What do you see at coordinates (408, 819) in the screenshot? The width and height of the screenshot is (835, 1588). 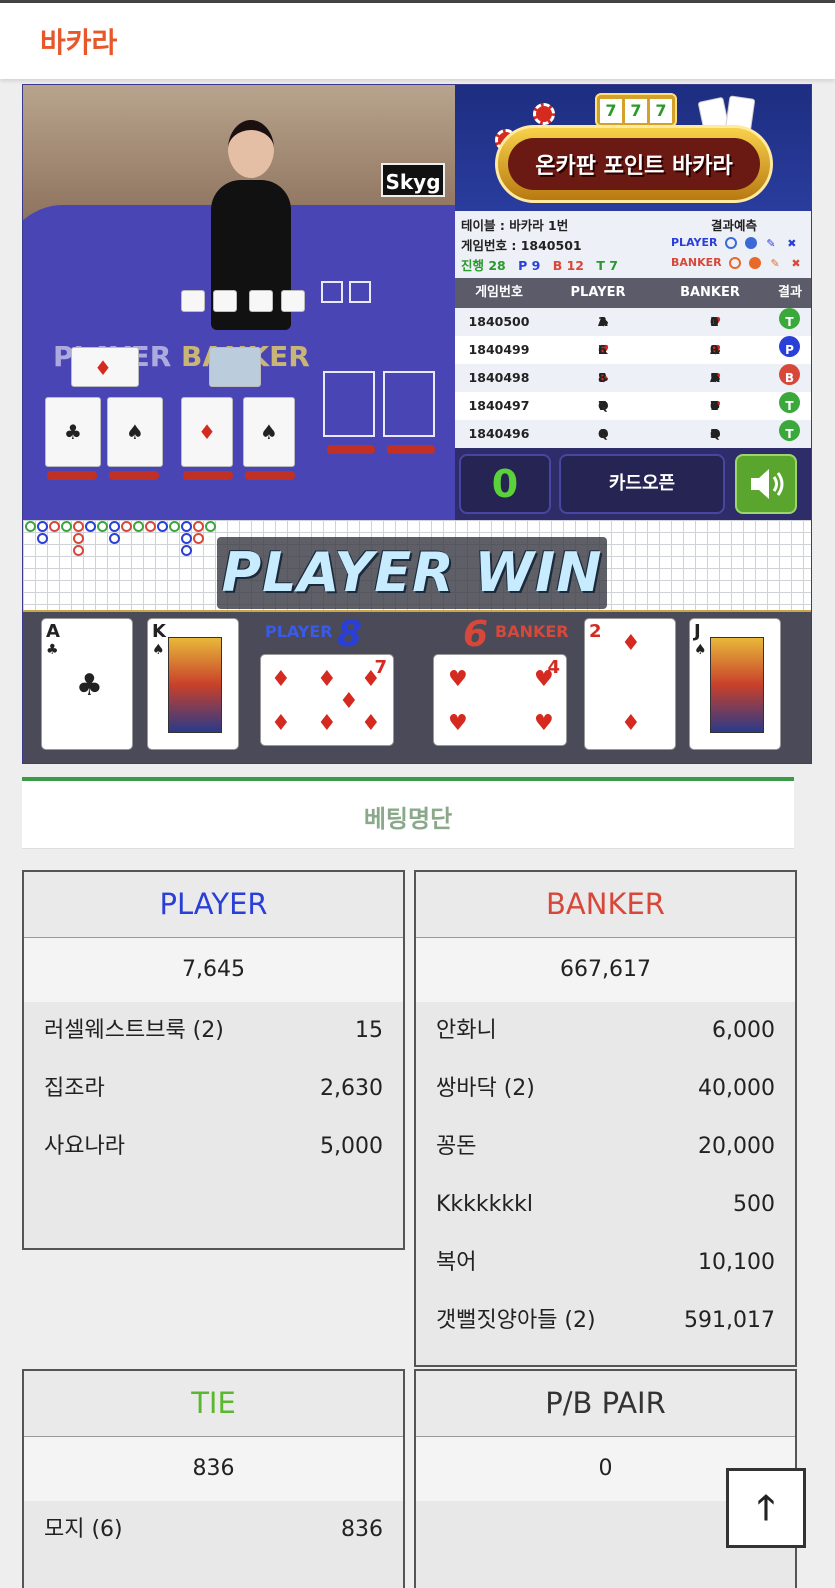 I see `betting-list-title: 베팅명단` at bounding box center [408, 819].